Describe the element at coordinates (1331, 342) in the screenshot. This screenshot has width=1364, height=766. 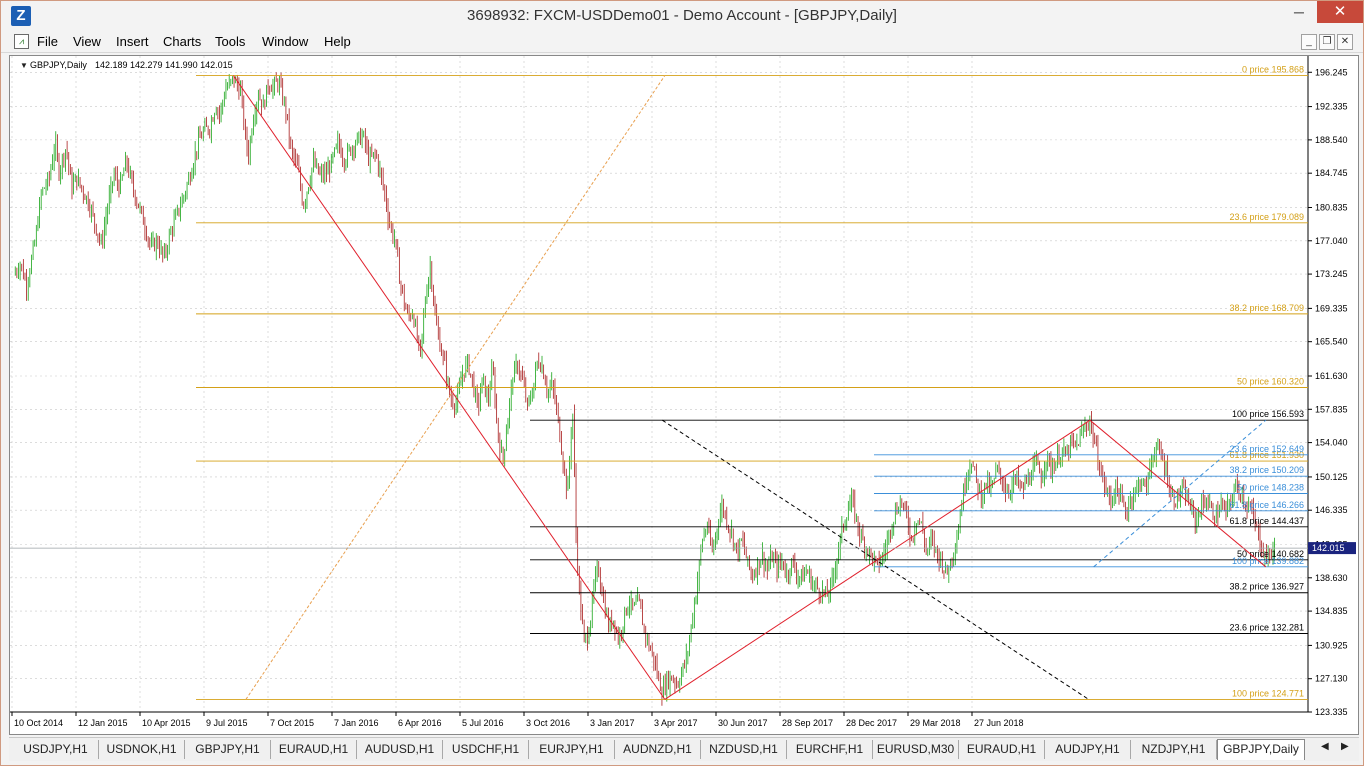
I see `price-tick-label: 165.540` at that location.